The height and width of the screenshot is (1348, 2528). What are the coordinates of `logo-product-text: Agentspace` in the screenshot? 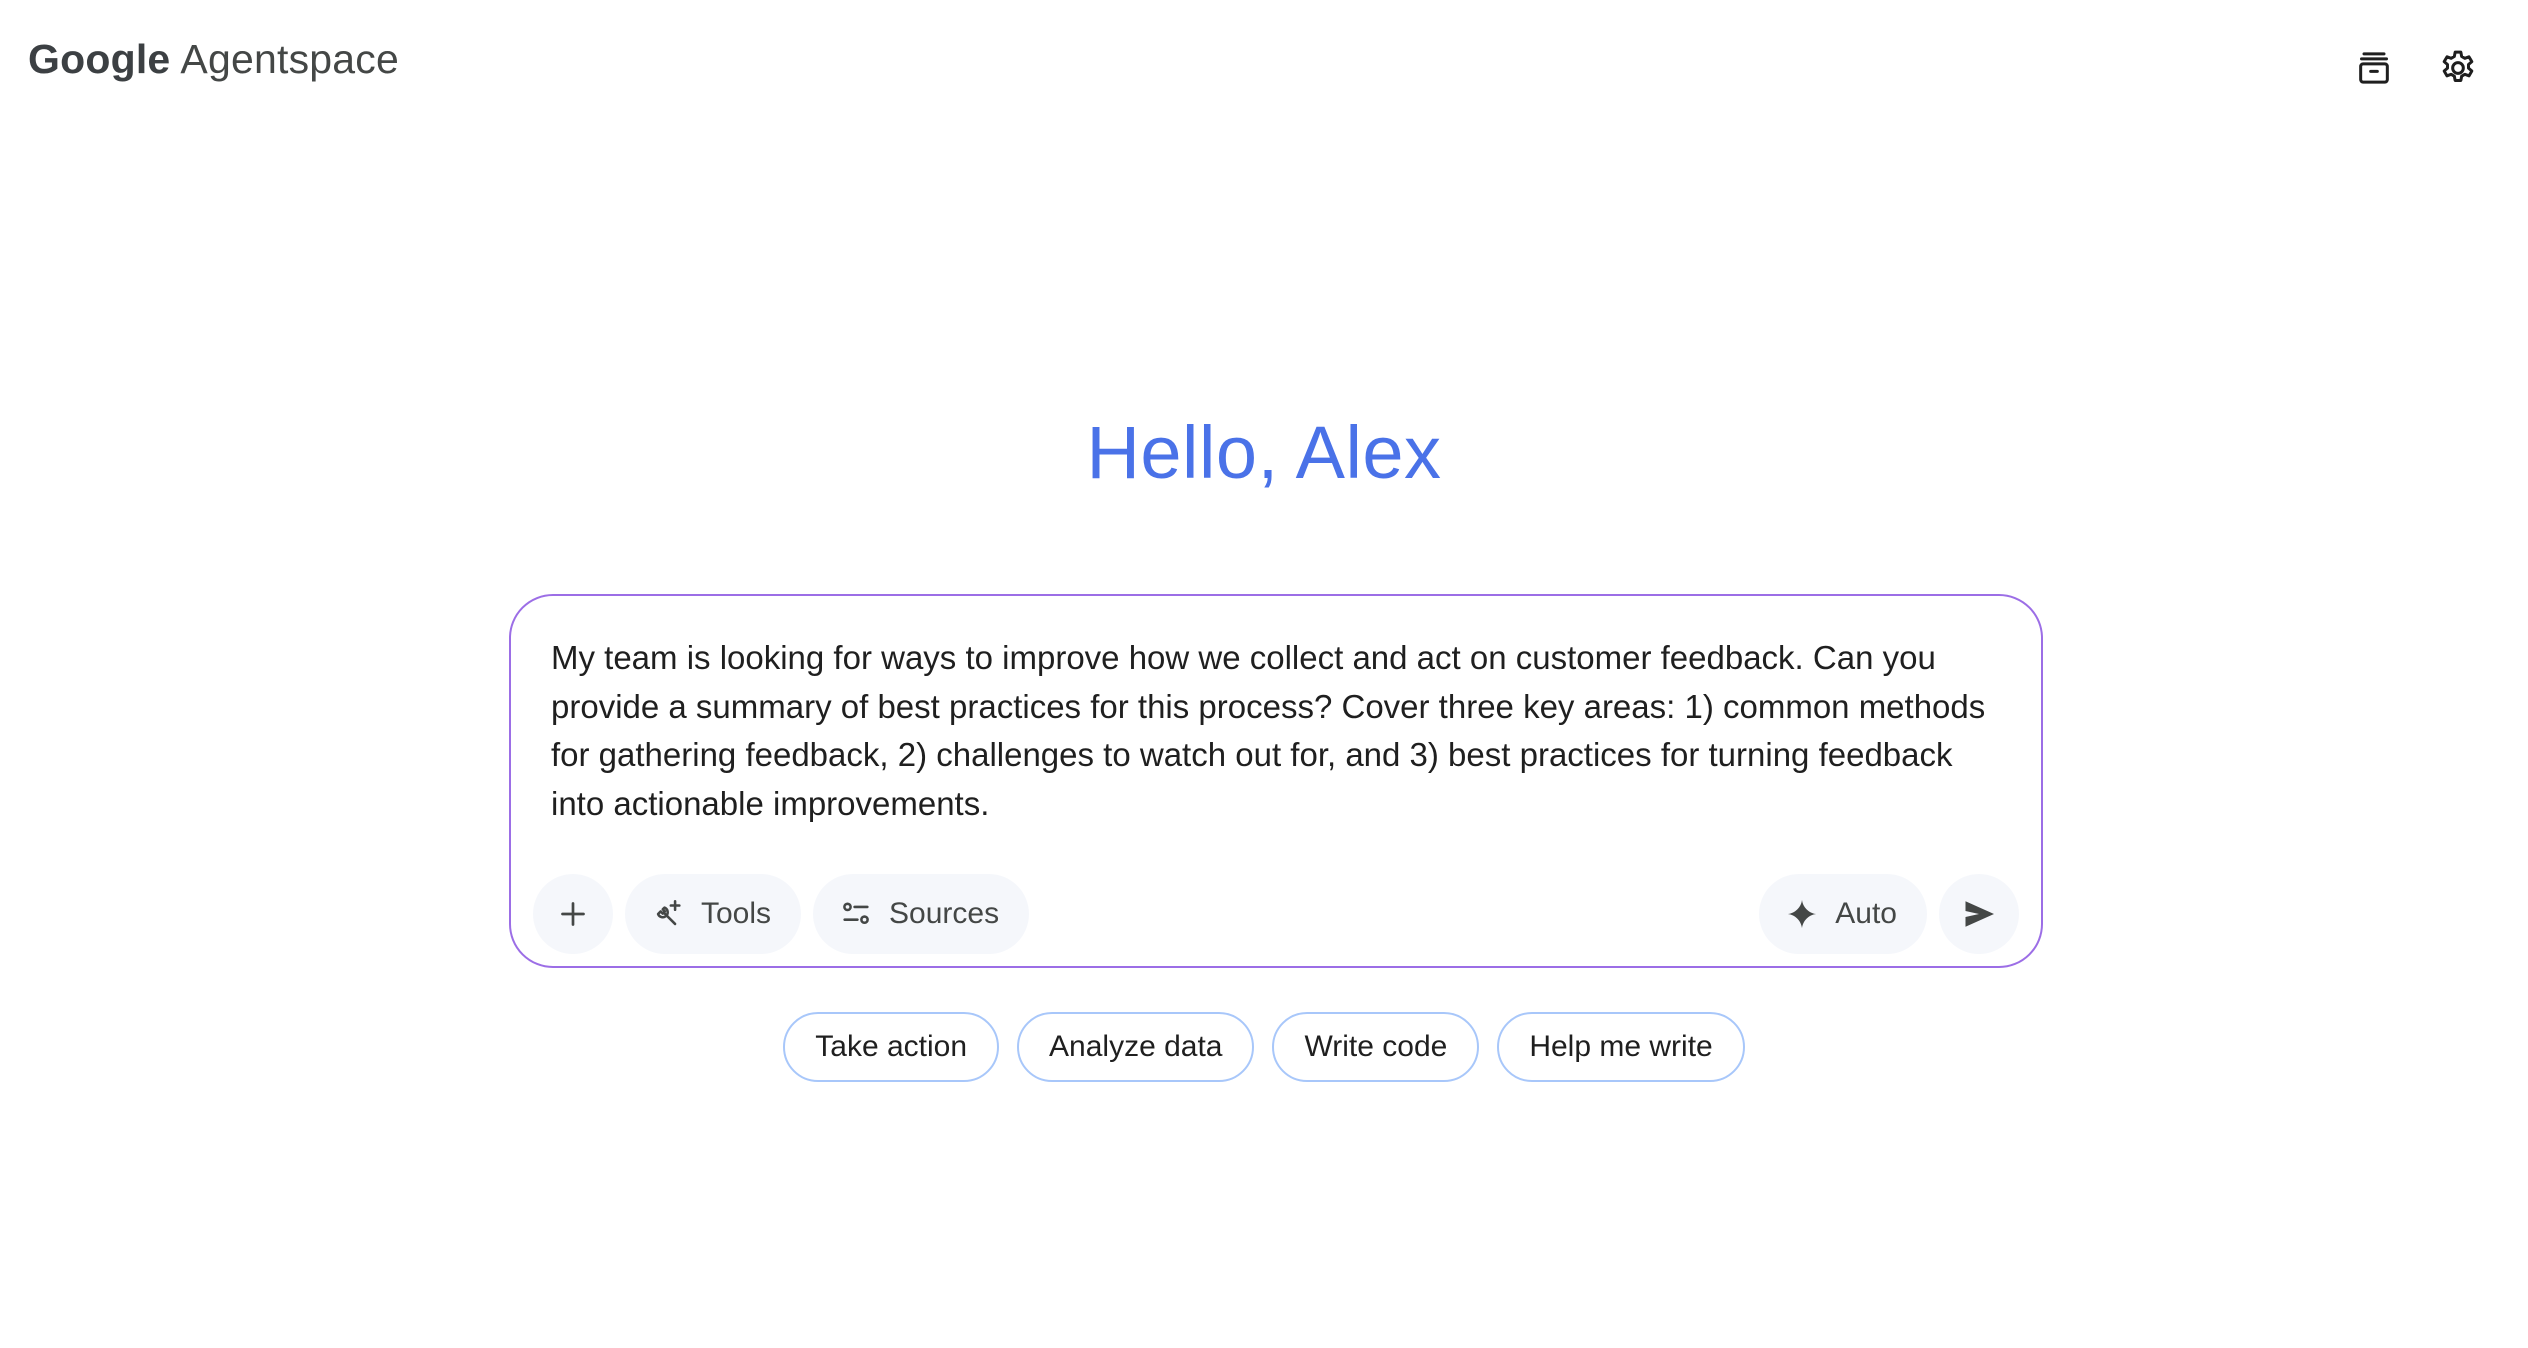 It's located at (289, 59).